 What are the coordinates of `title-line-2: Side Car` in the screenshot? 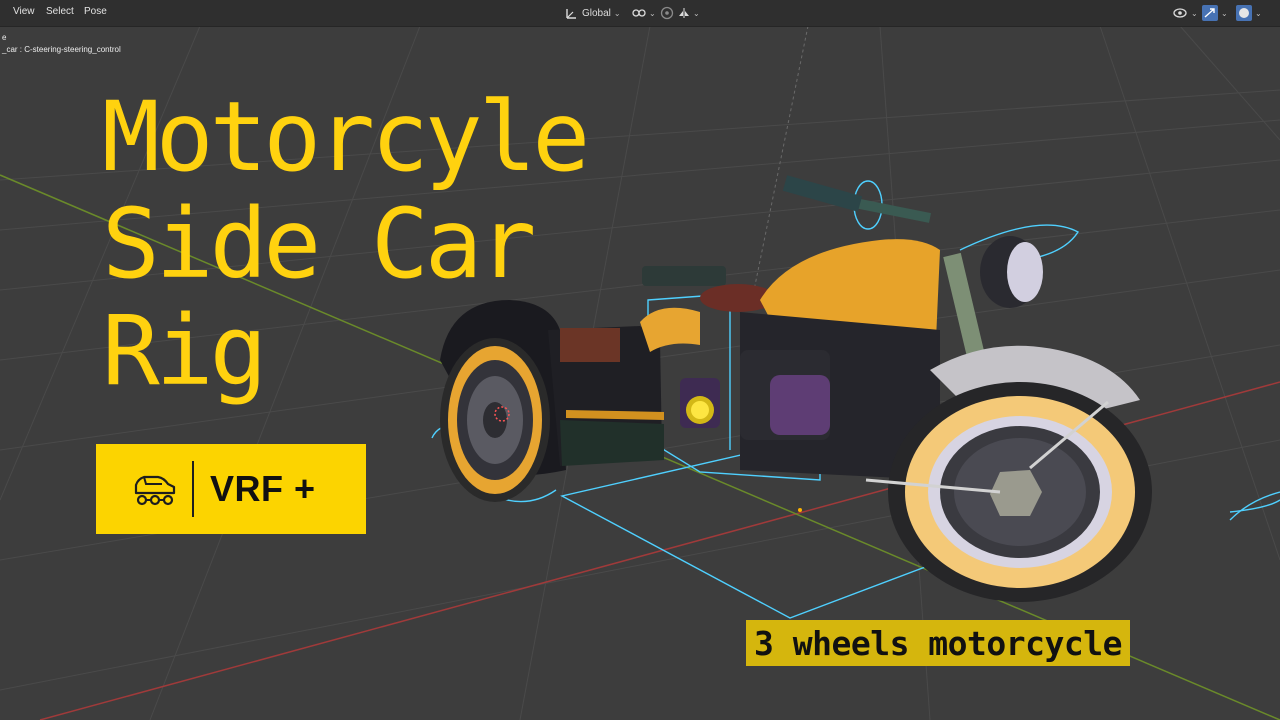 It's located at (319, 244).